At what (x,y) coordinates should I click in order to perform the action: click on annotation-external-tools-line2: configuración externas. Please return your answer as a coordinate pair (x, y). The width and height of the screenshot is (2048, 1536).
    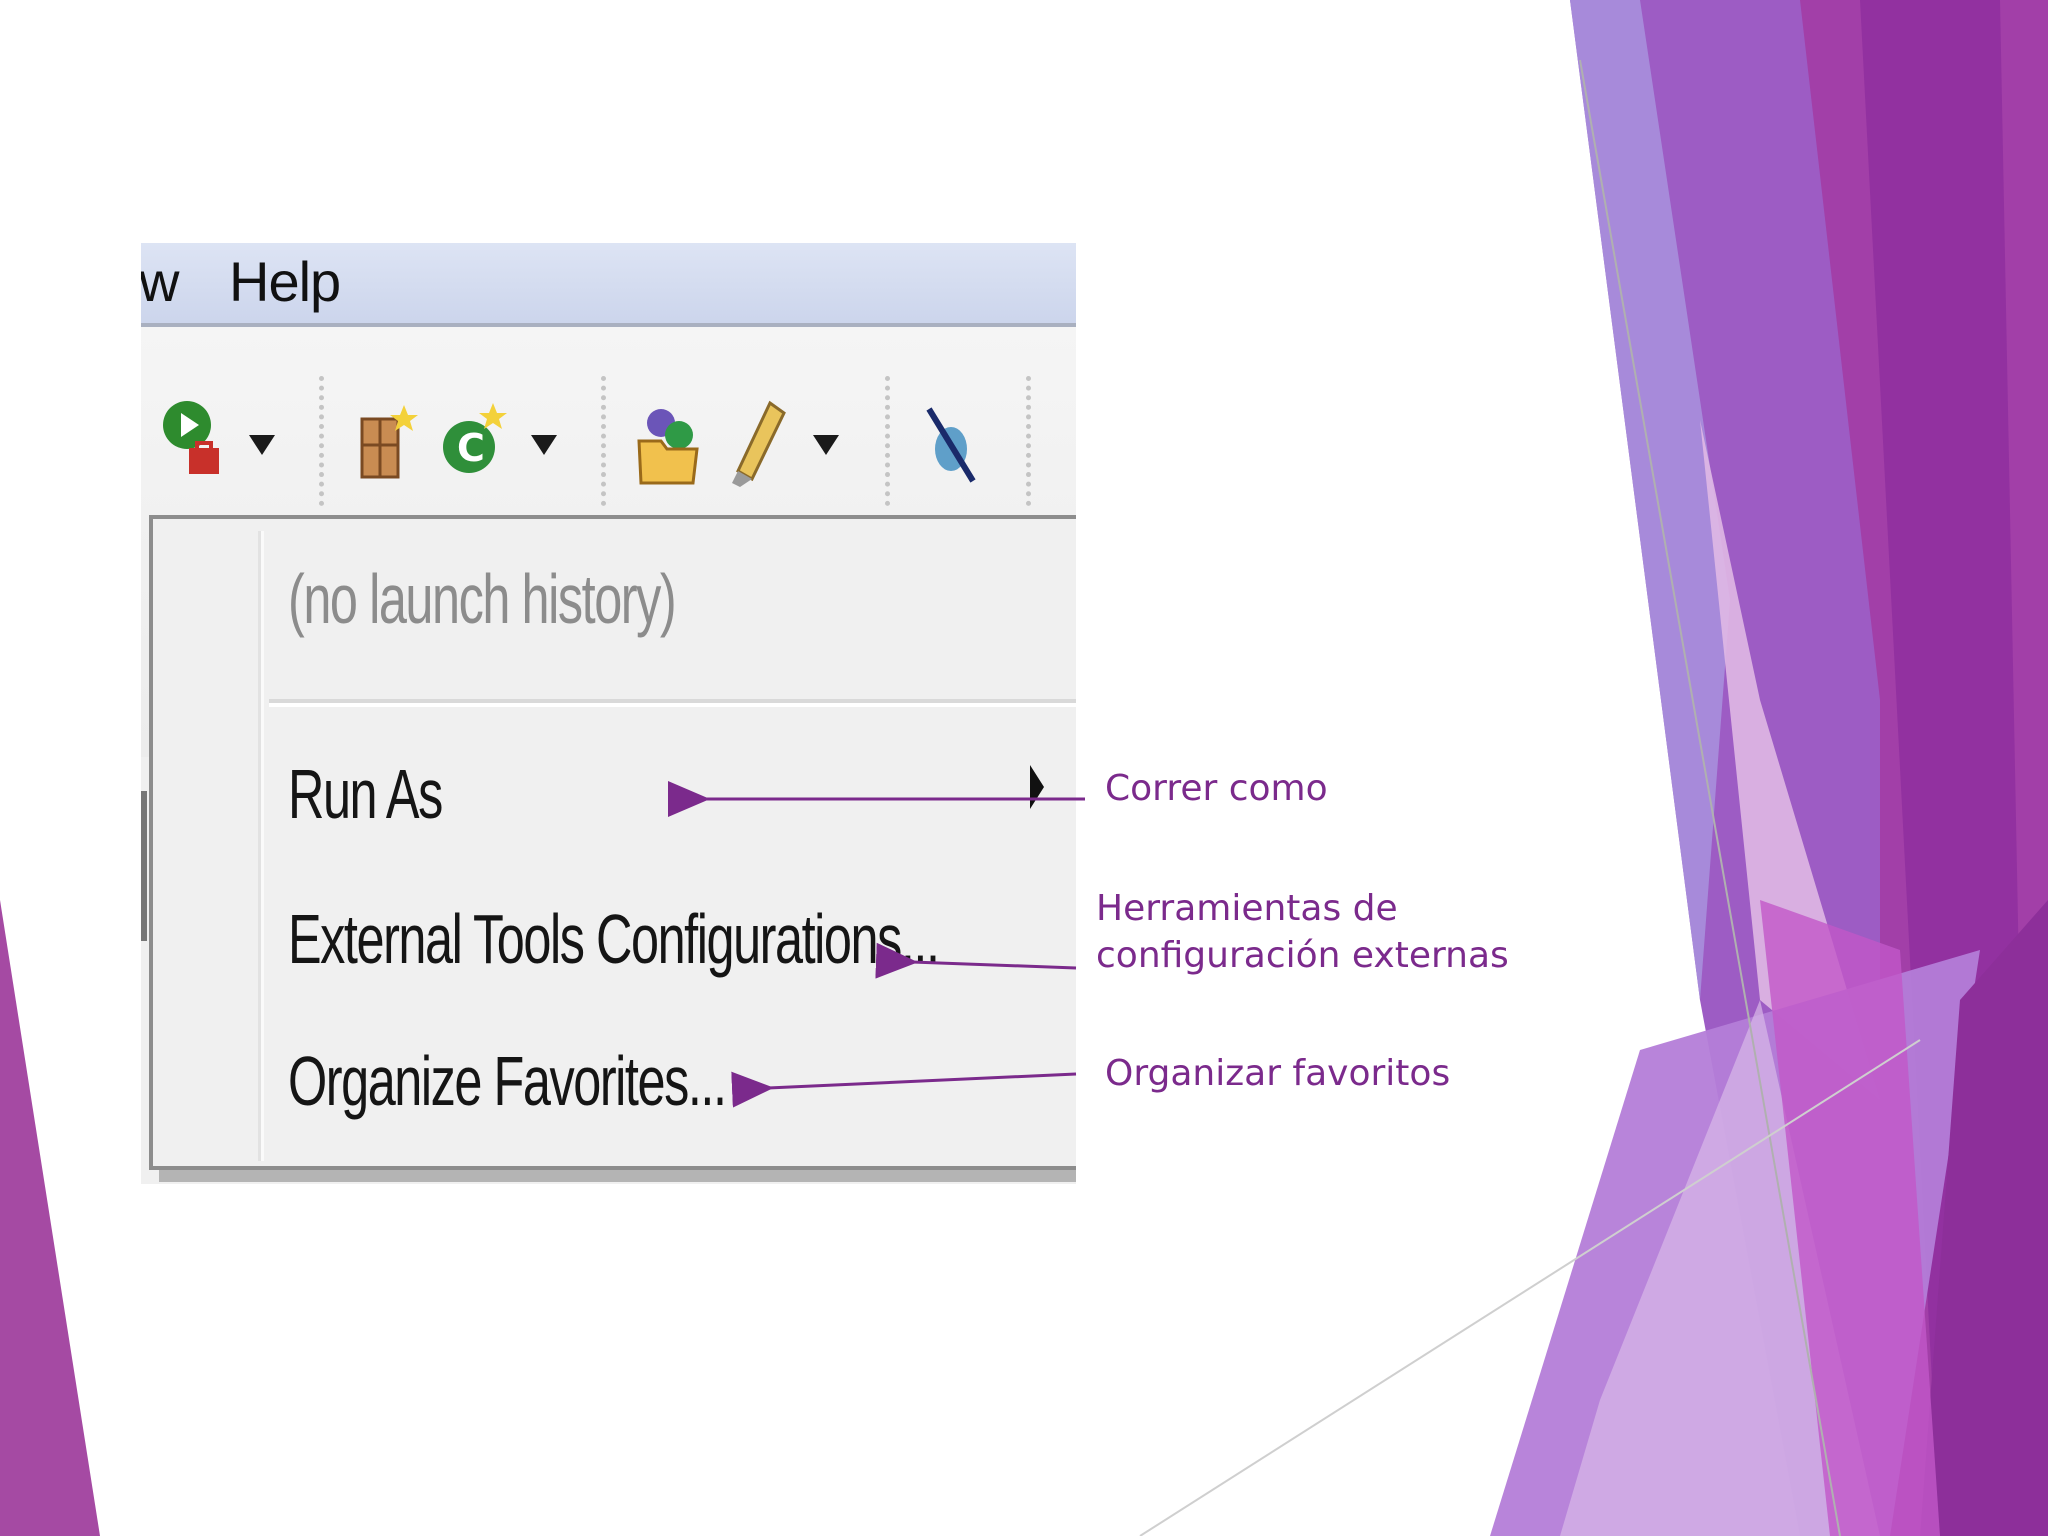
    Looking at the image, I should click on (1302, 955).